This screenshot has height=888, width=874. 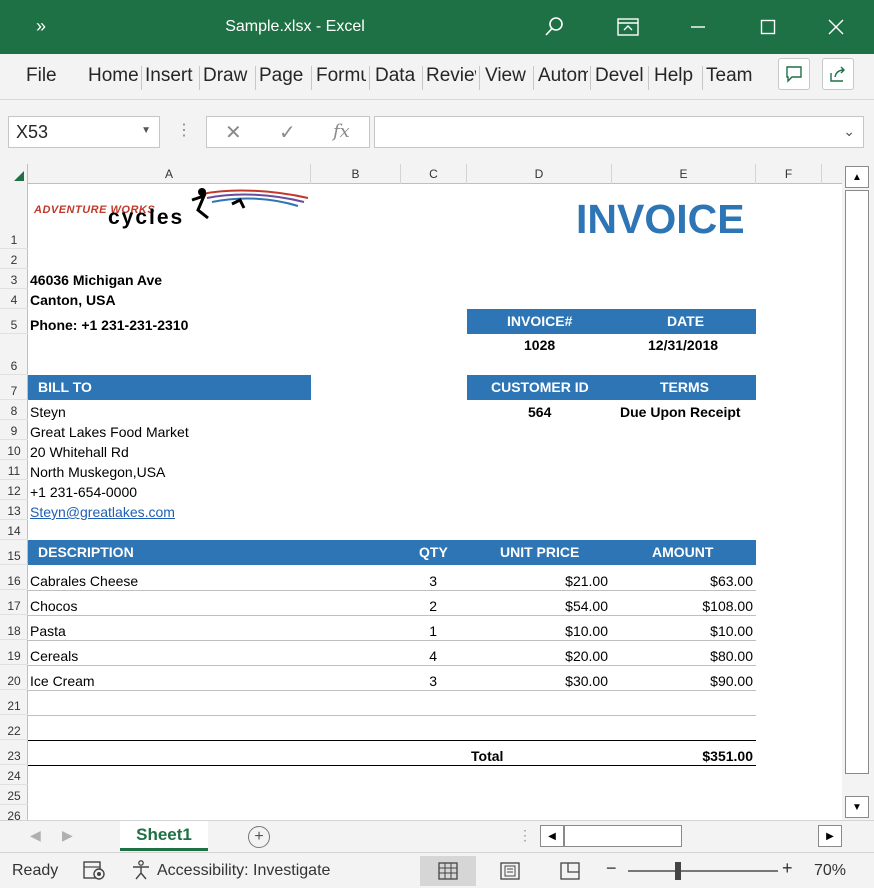 What do you see at coordinates (94, 872) in the screenshot?
I see `macro-recording-icon` at bounding box center [94, 872].